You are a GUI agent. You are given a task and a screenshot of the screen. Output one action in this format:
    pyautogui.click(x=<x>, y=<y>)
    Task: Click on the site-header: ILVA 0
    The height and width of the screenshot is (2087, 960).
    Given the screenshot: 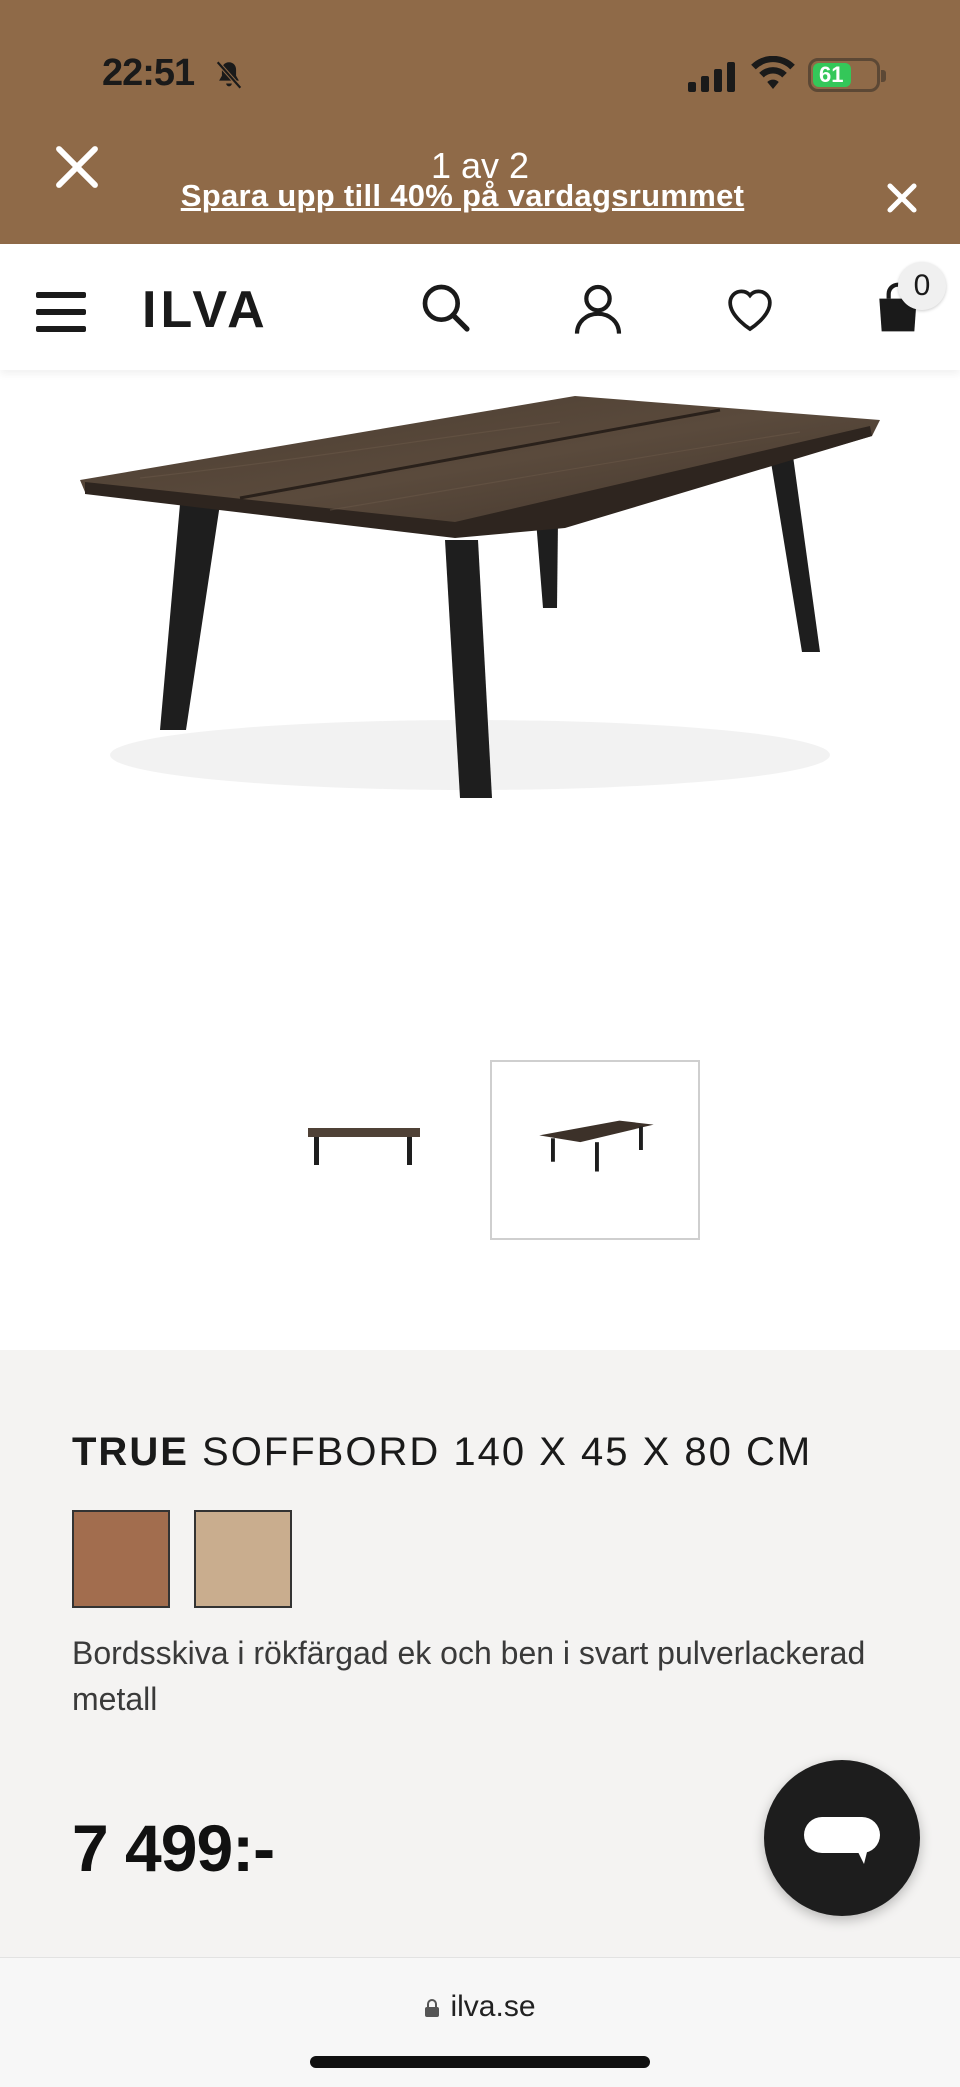 What is the action you would take?
    pyautogui.click(x=480, y=307)
    